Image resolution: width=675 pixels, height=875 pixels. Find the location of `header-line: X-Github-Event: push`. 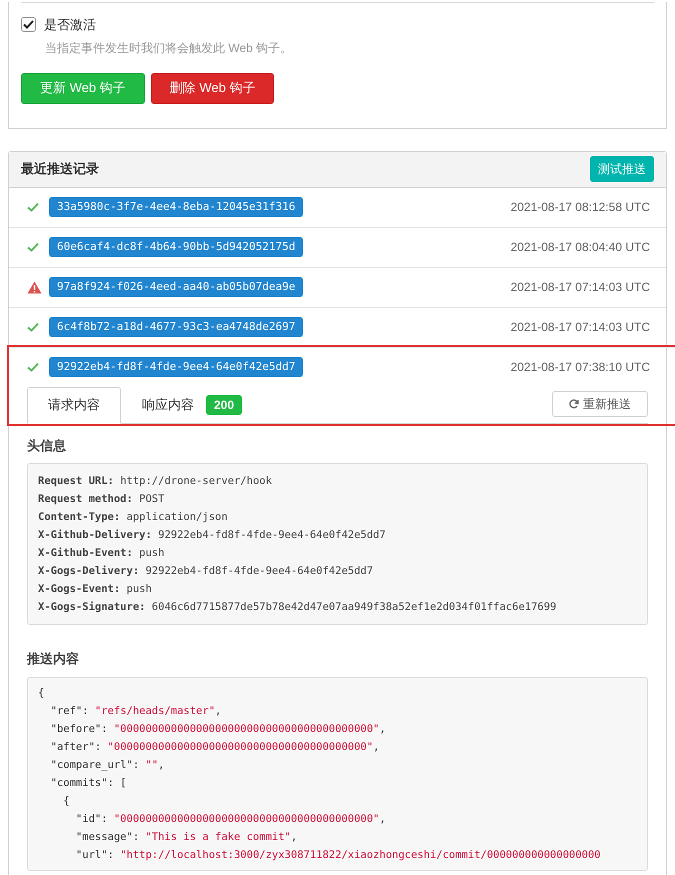

header-line: X-Github-Event: push is located at coordinates (102, 553).